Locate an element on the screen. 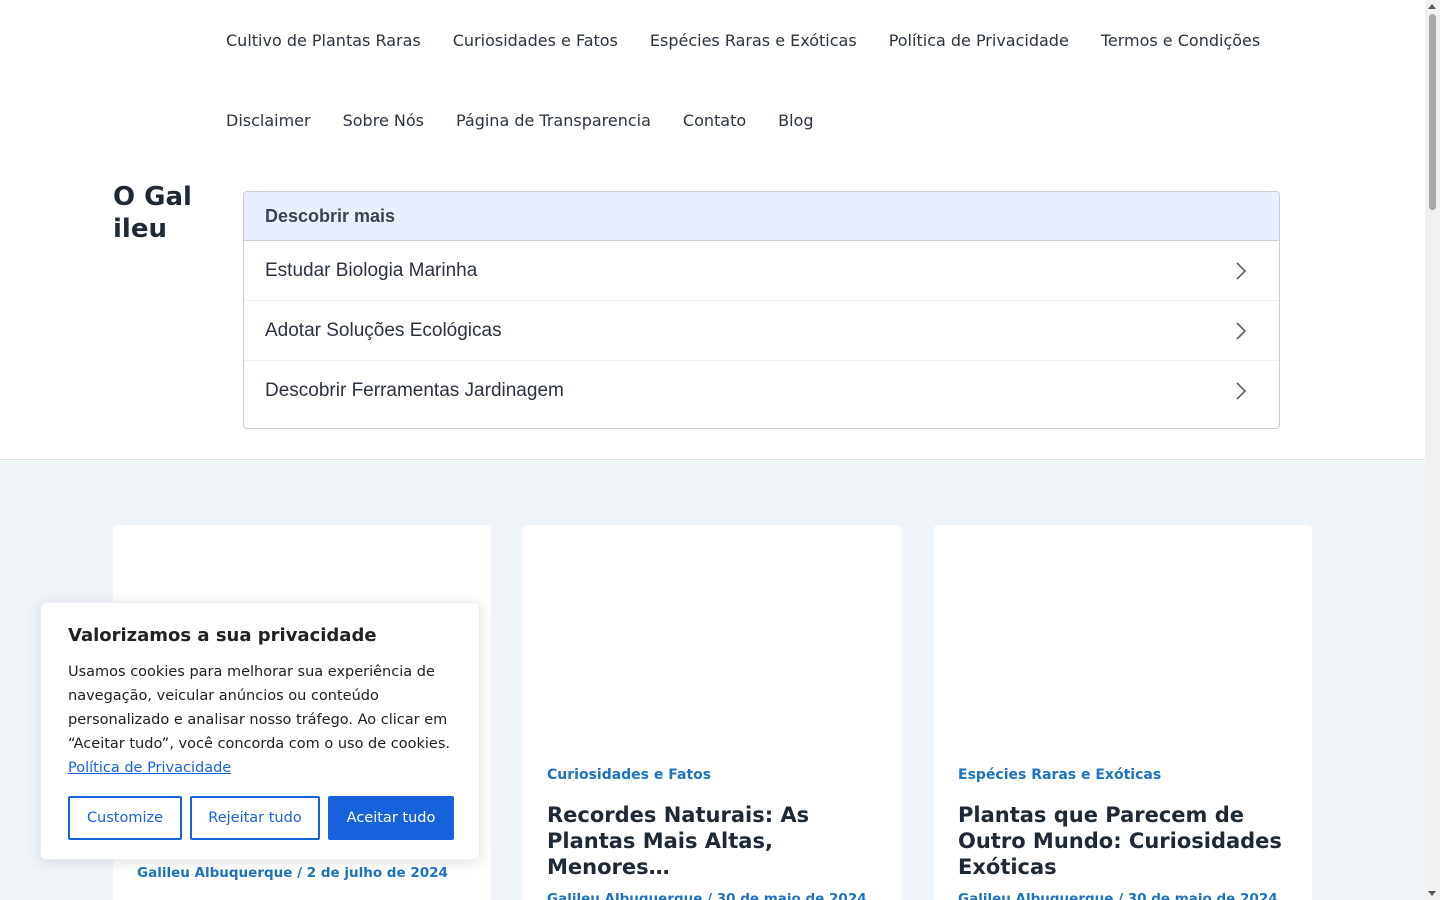 This screenshot has width=1440, height=900. discover-title: Descobrir mais is located at coordinates (330, 215).